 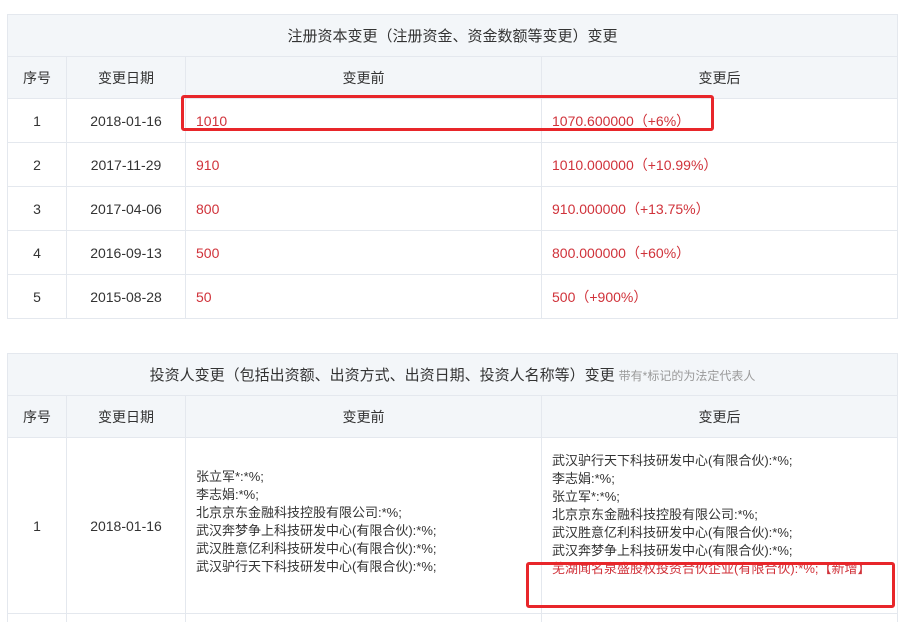 What do you see at coordinates (37, 164) in the screenshot?
I see `row-no: 2` at bounding box center [37, 164].